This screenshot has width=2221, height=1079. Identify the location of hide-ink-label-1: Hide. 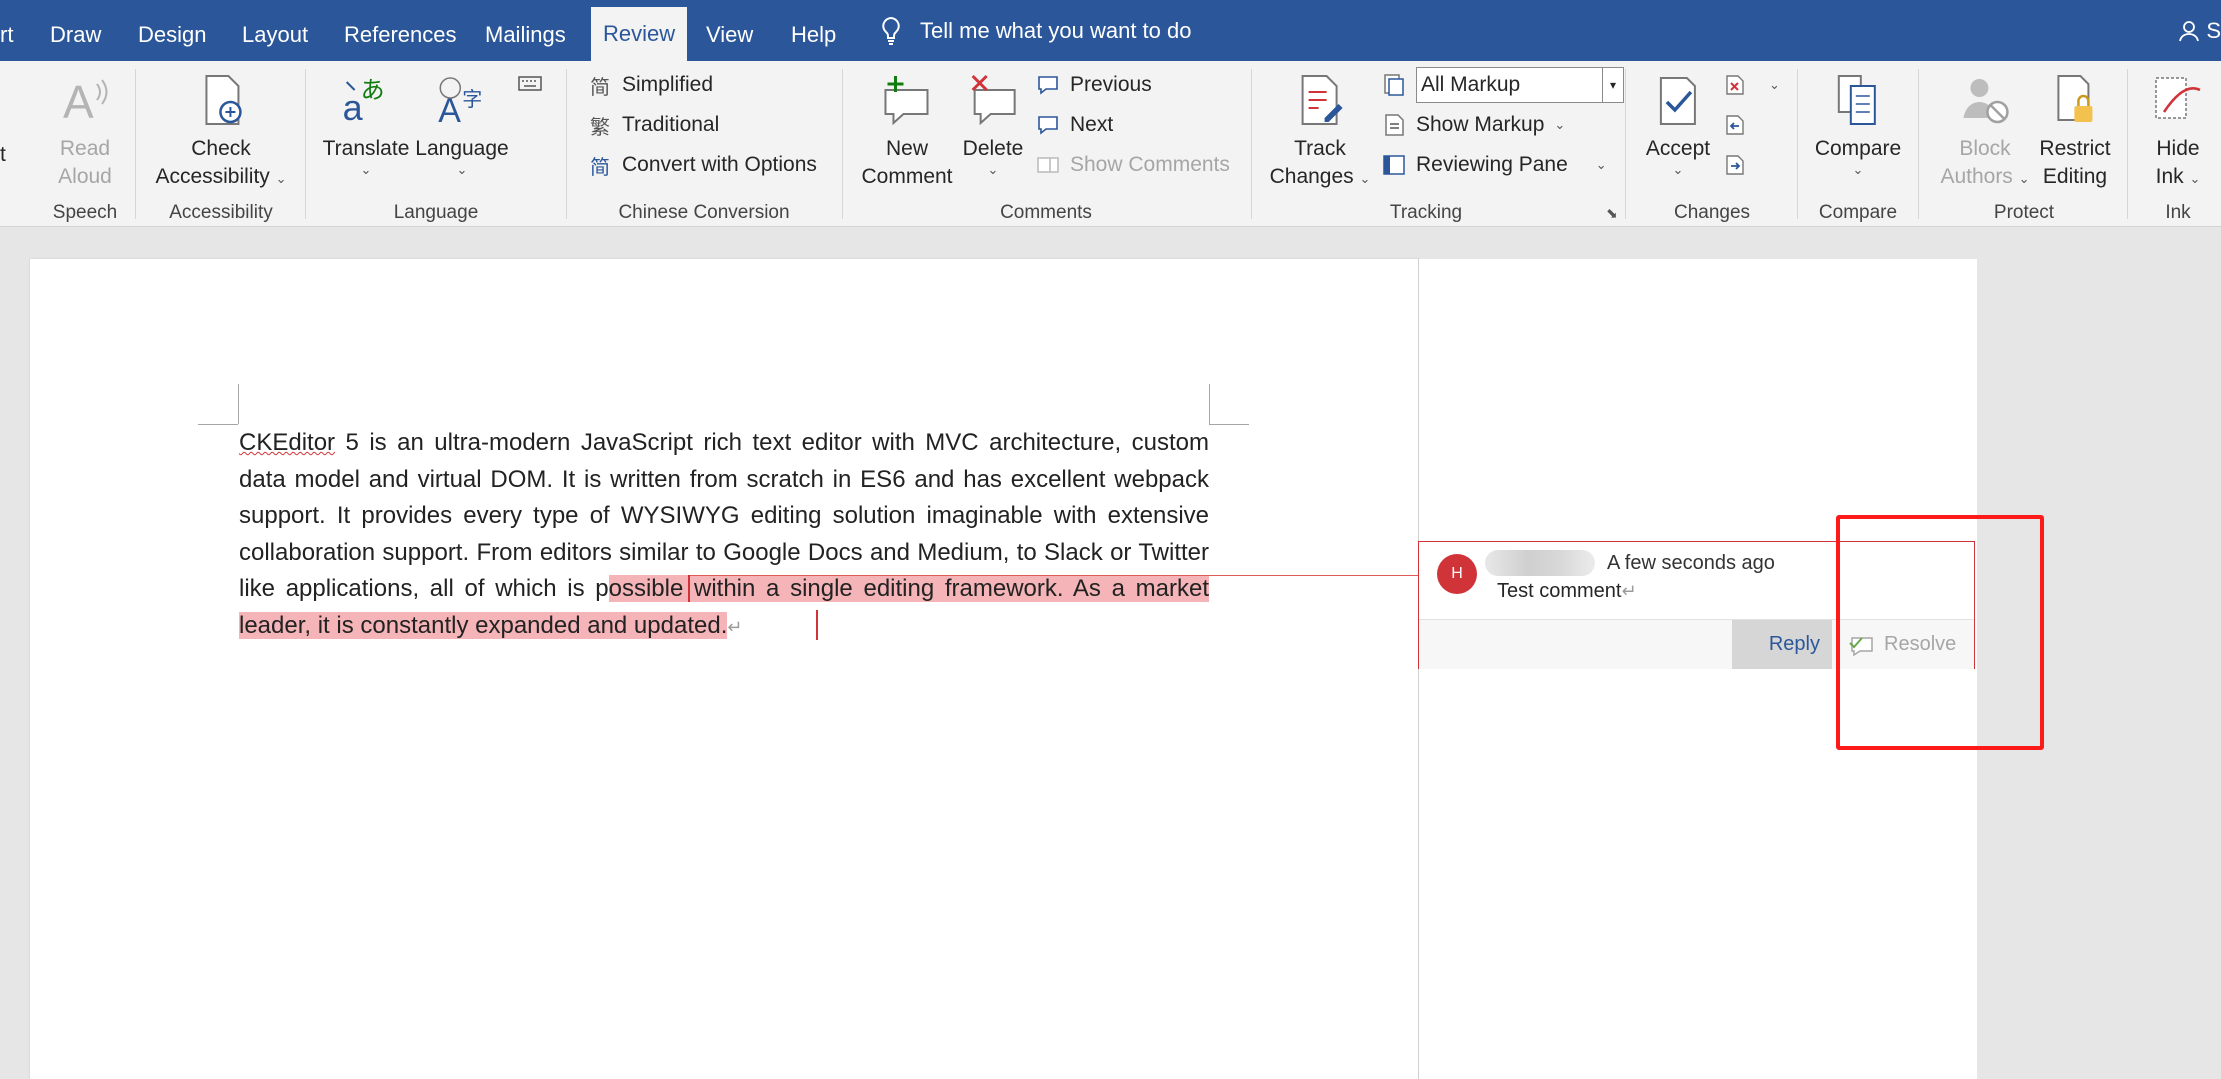
(2178, 148).